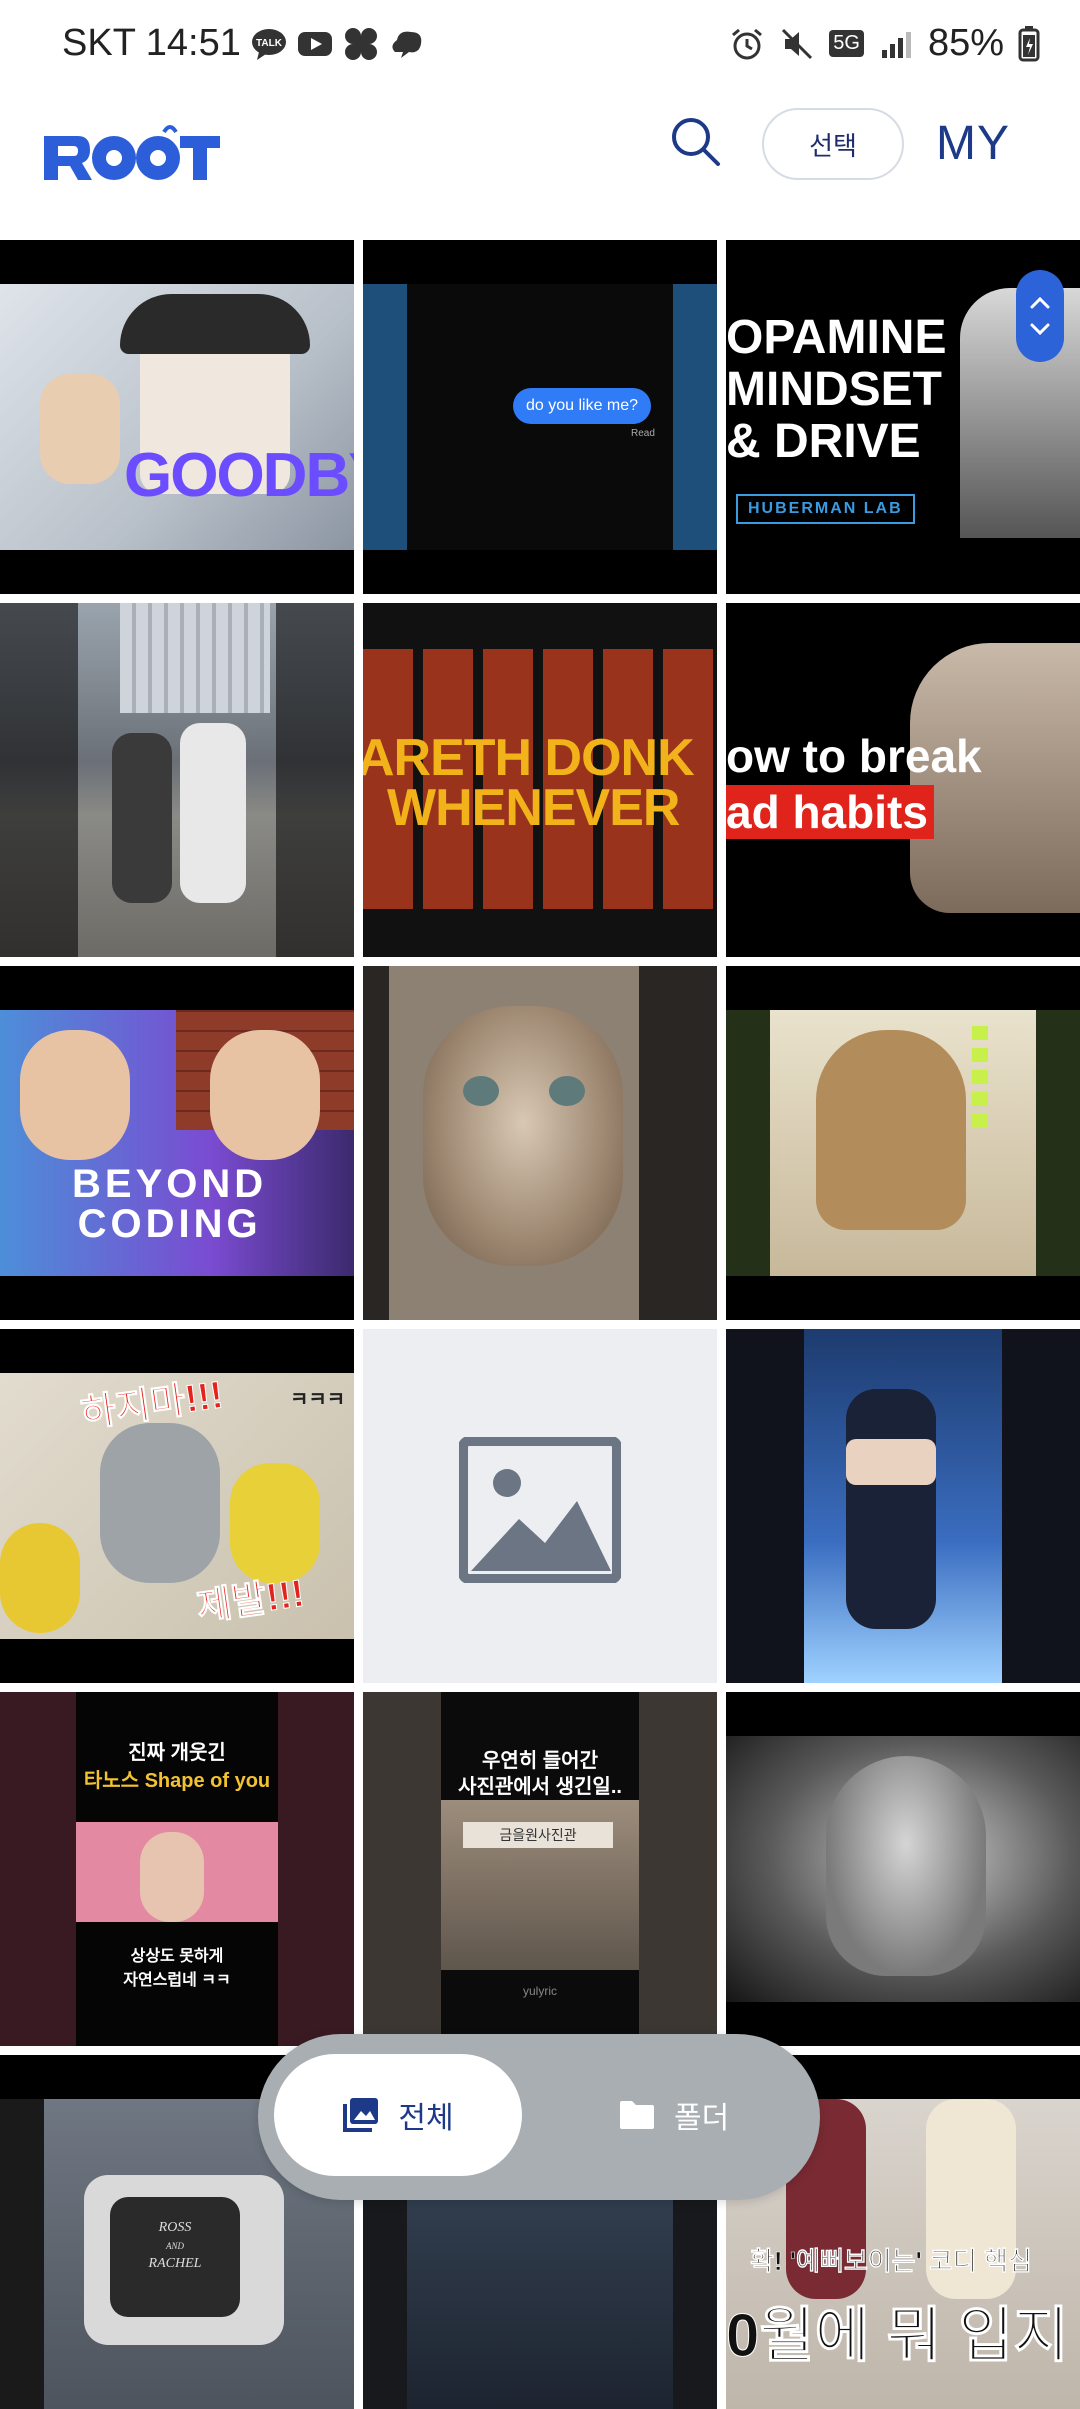  Describe the element at coordinates (251, 1601) in the screenshot. I see `caption: 제발!!!` at that location.